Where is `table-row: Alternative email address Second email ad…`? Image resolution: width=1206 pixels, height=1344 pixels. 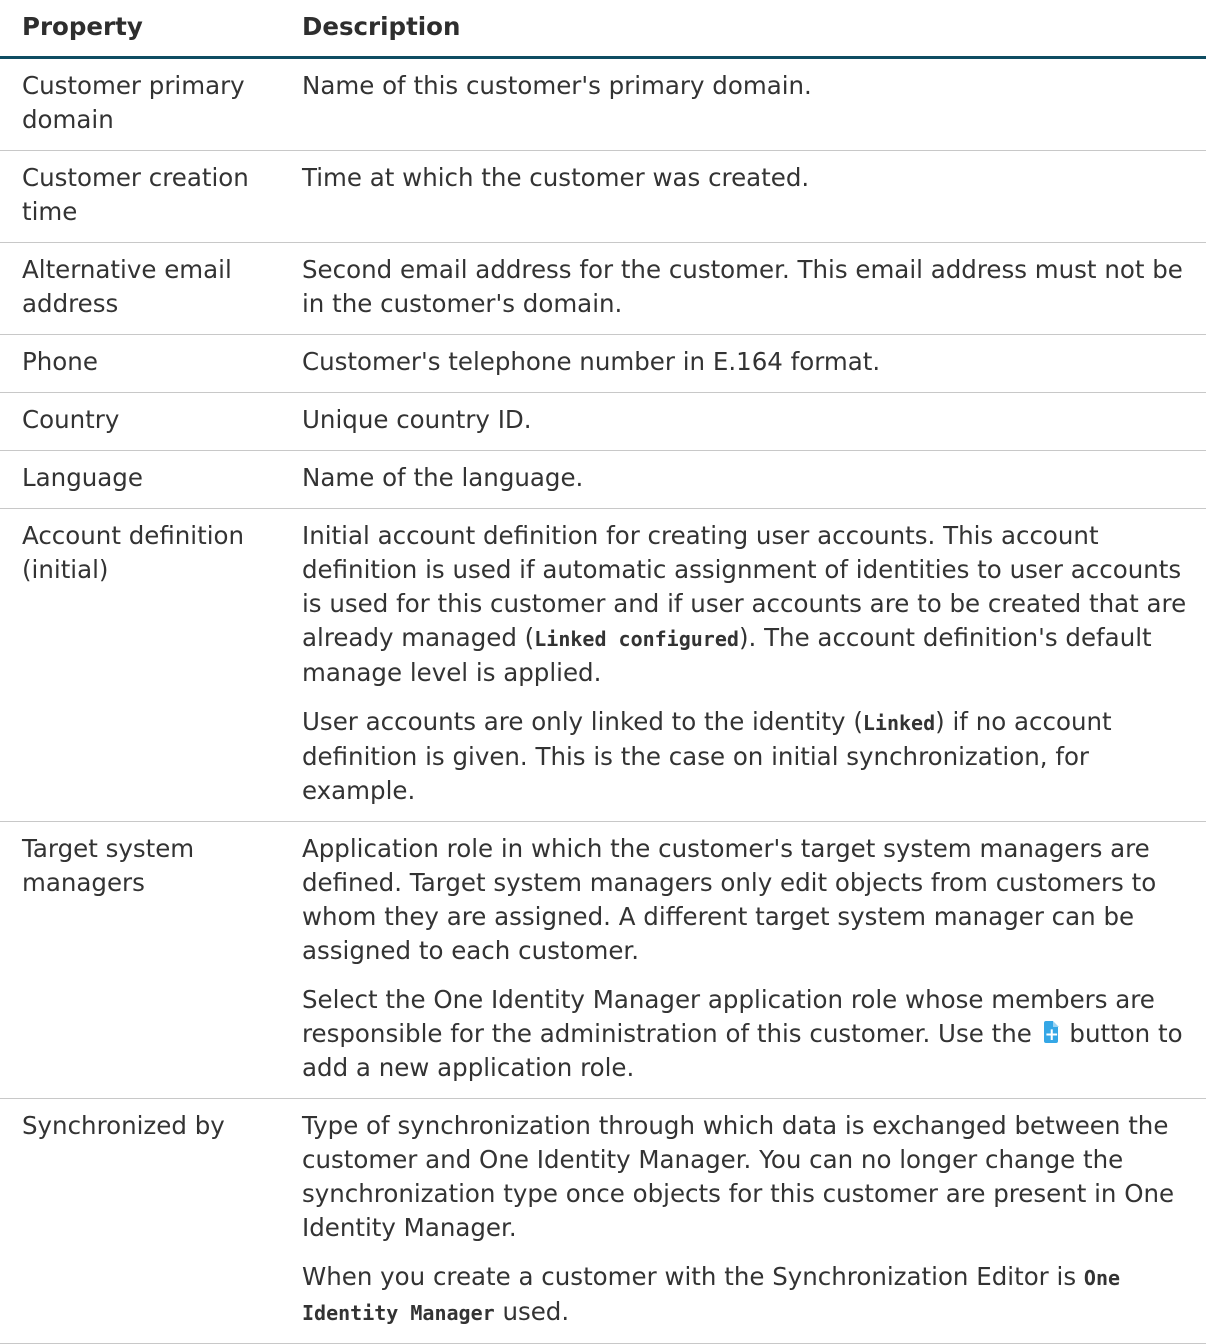
table-row: Alternative email address Second email ad… is located at coordinates (603, 288).